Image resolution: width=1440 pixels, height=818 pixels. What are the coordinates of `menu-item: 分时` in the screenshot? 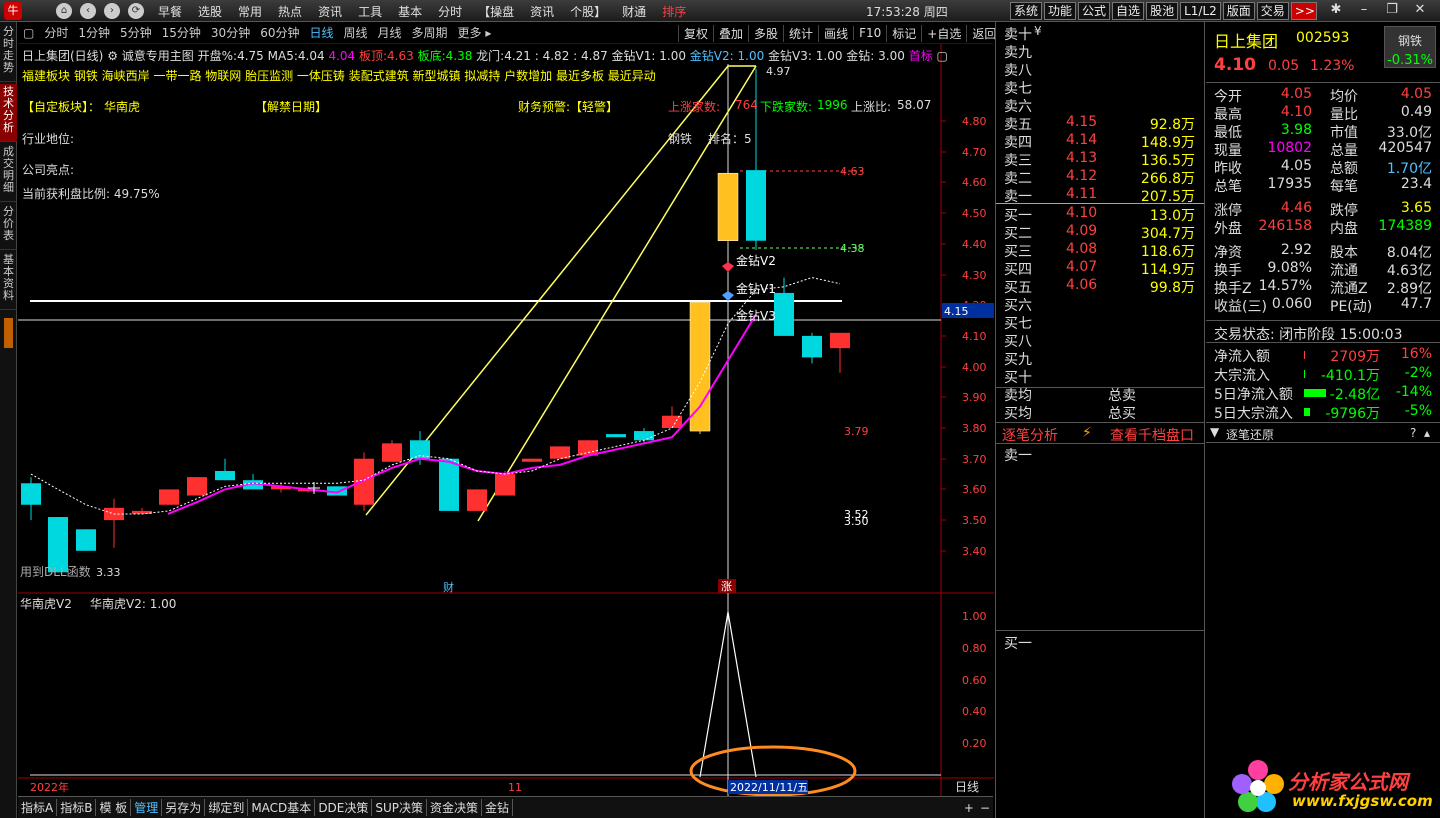 It's located at (450, 11).